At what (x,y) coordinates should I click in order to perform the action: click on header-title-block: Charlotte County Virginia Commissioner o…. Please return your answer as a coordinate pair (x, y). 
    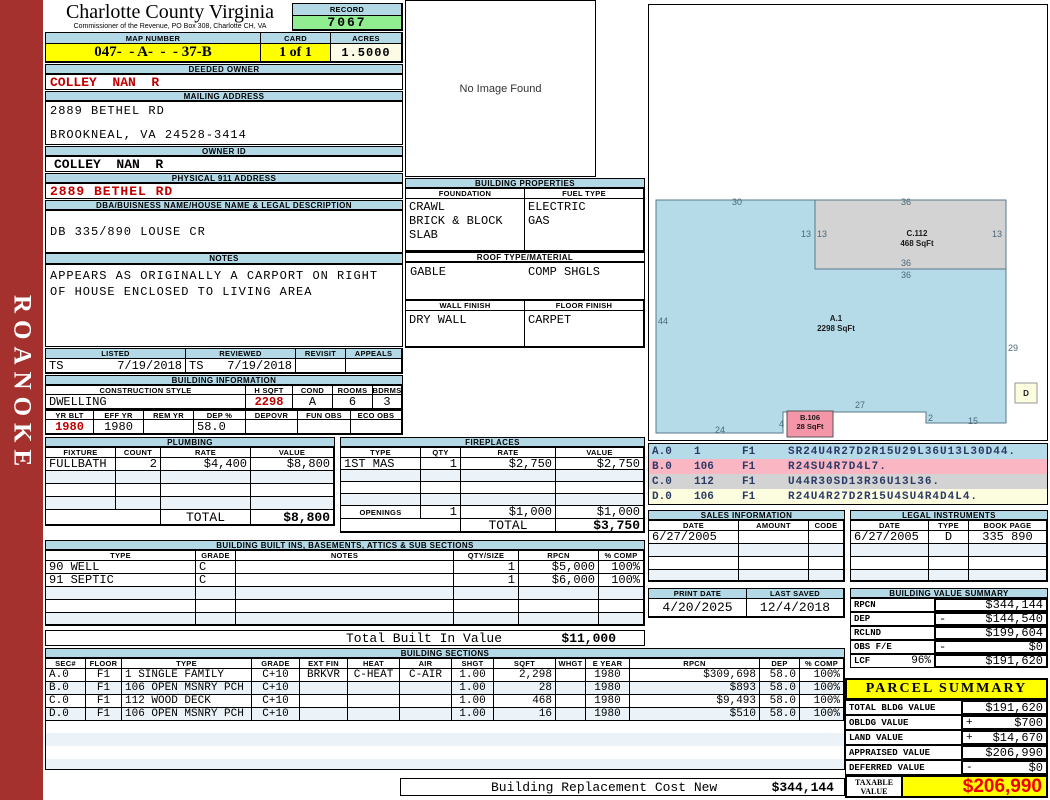
    Looking at the image, I should click on (170, 15).